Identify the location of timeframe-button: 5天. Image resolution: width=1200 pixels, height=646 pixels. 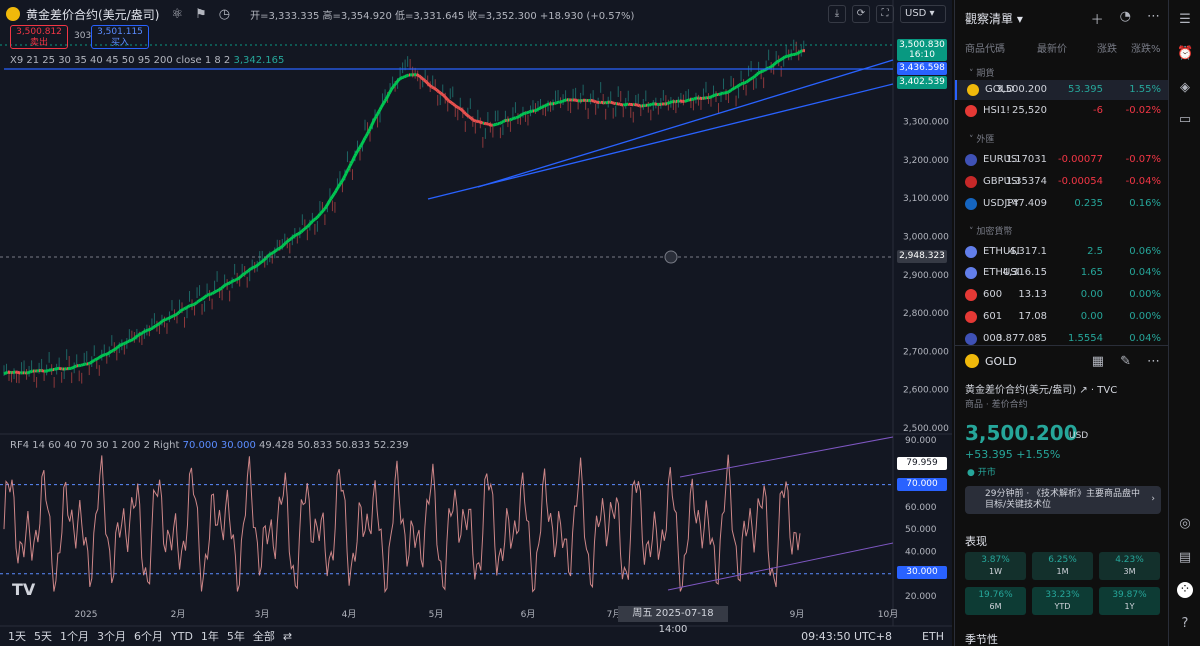
(43, 636).